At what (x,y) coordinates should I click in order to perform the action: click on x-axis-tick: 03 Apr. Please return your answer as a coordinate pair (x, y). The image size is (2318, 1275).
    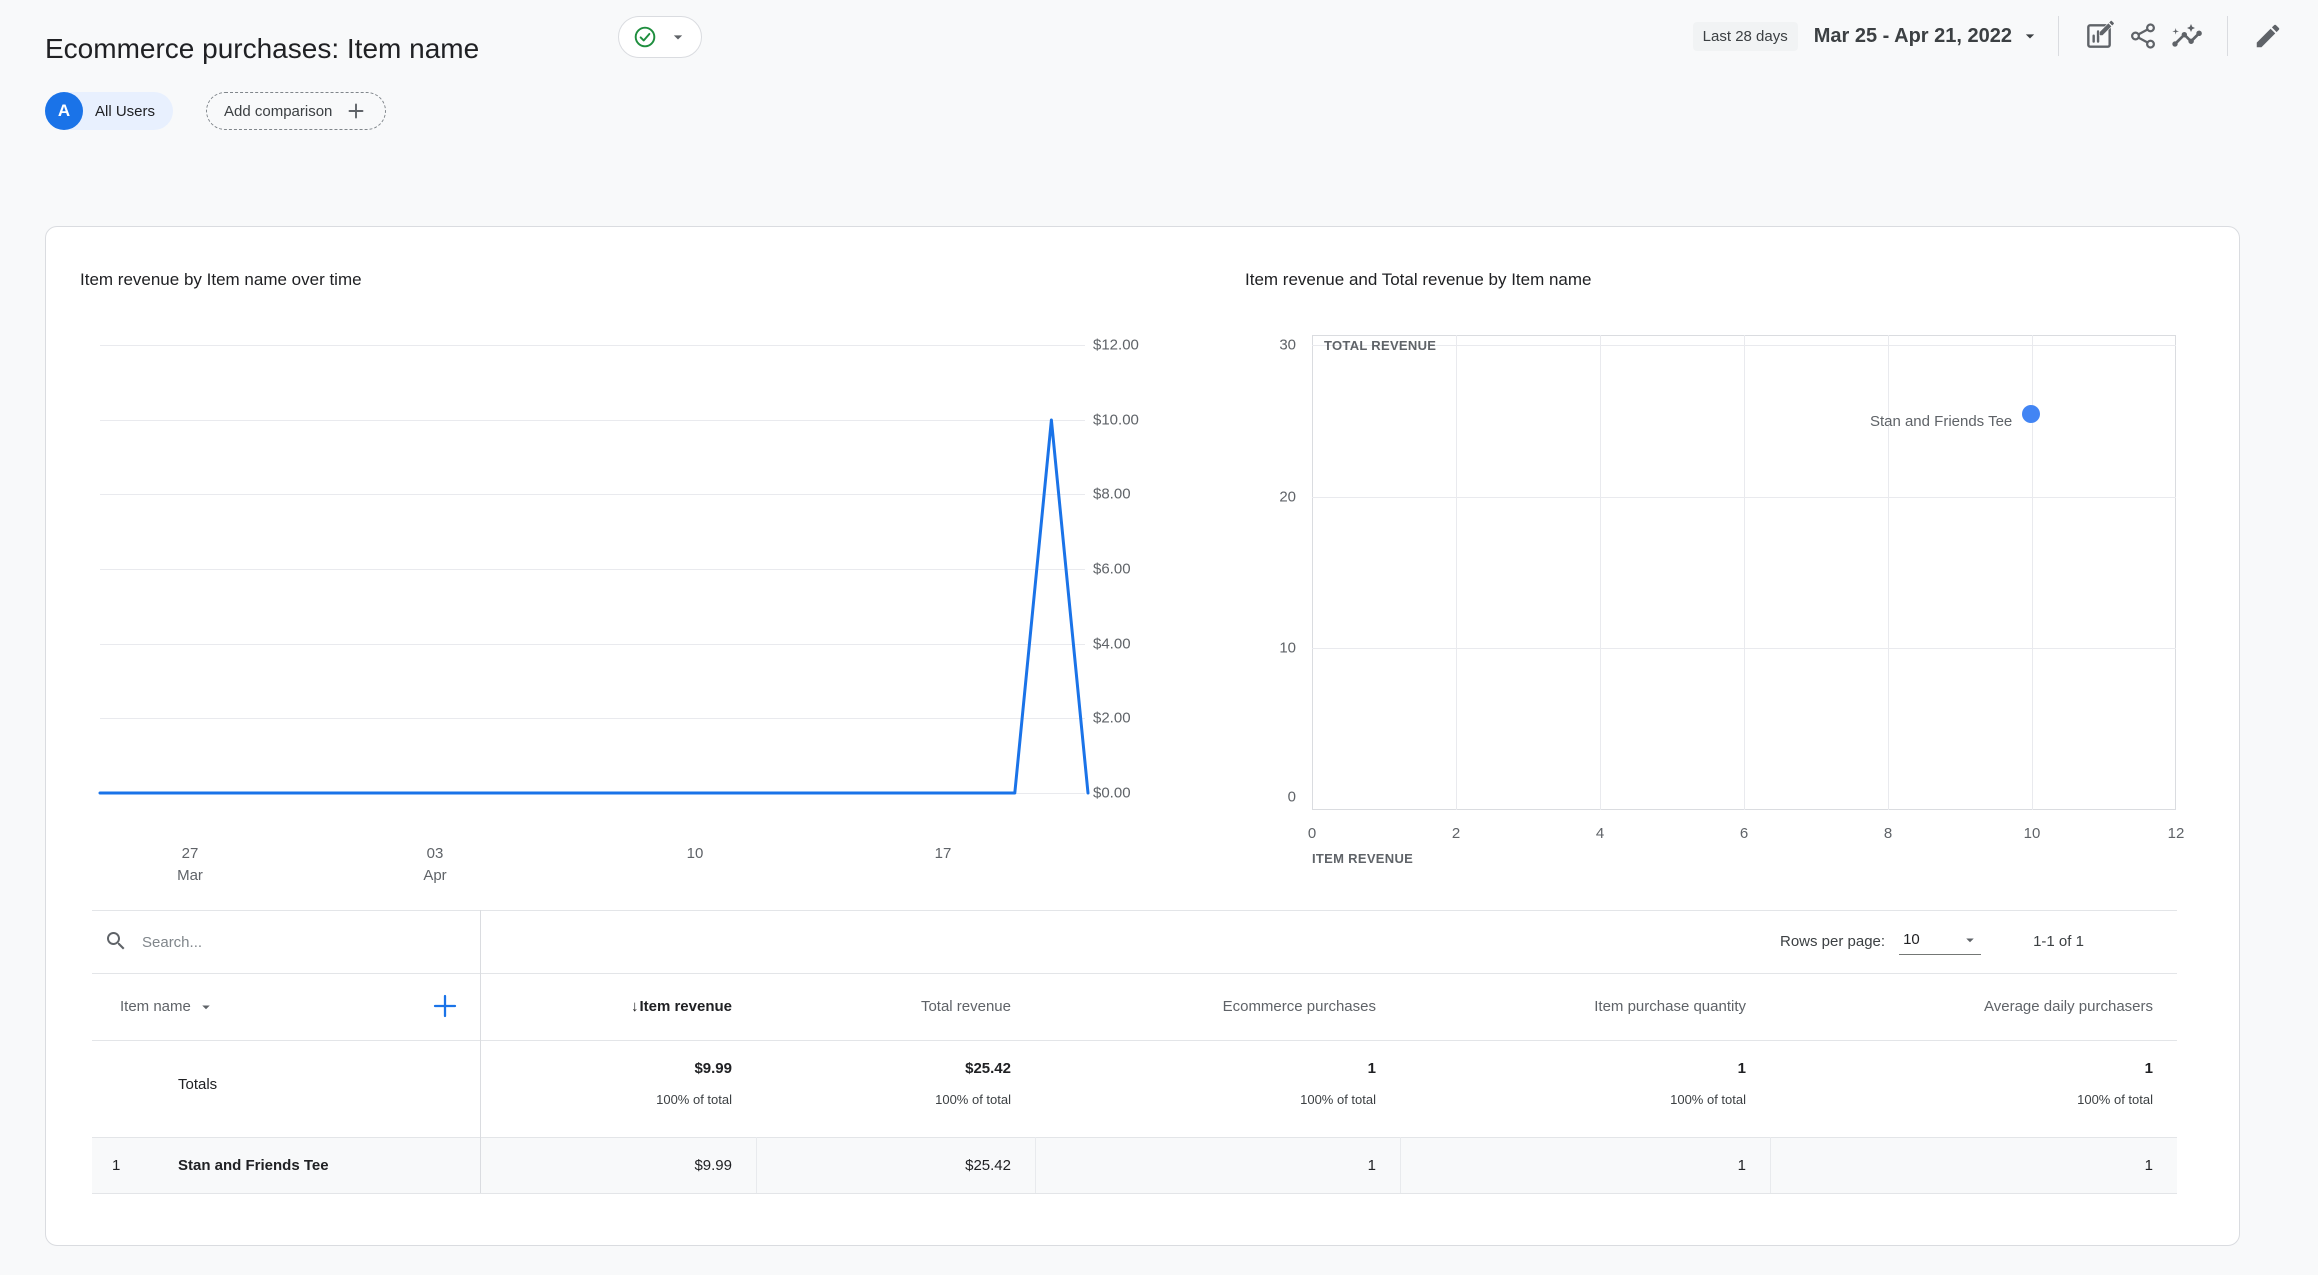
    Looking at the image, I should click on (435, 864).